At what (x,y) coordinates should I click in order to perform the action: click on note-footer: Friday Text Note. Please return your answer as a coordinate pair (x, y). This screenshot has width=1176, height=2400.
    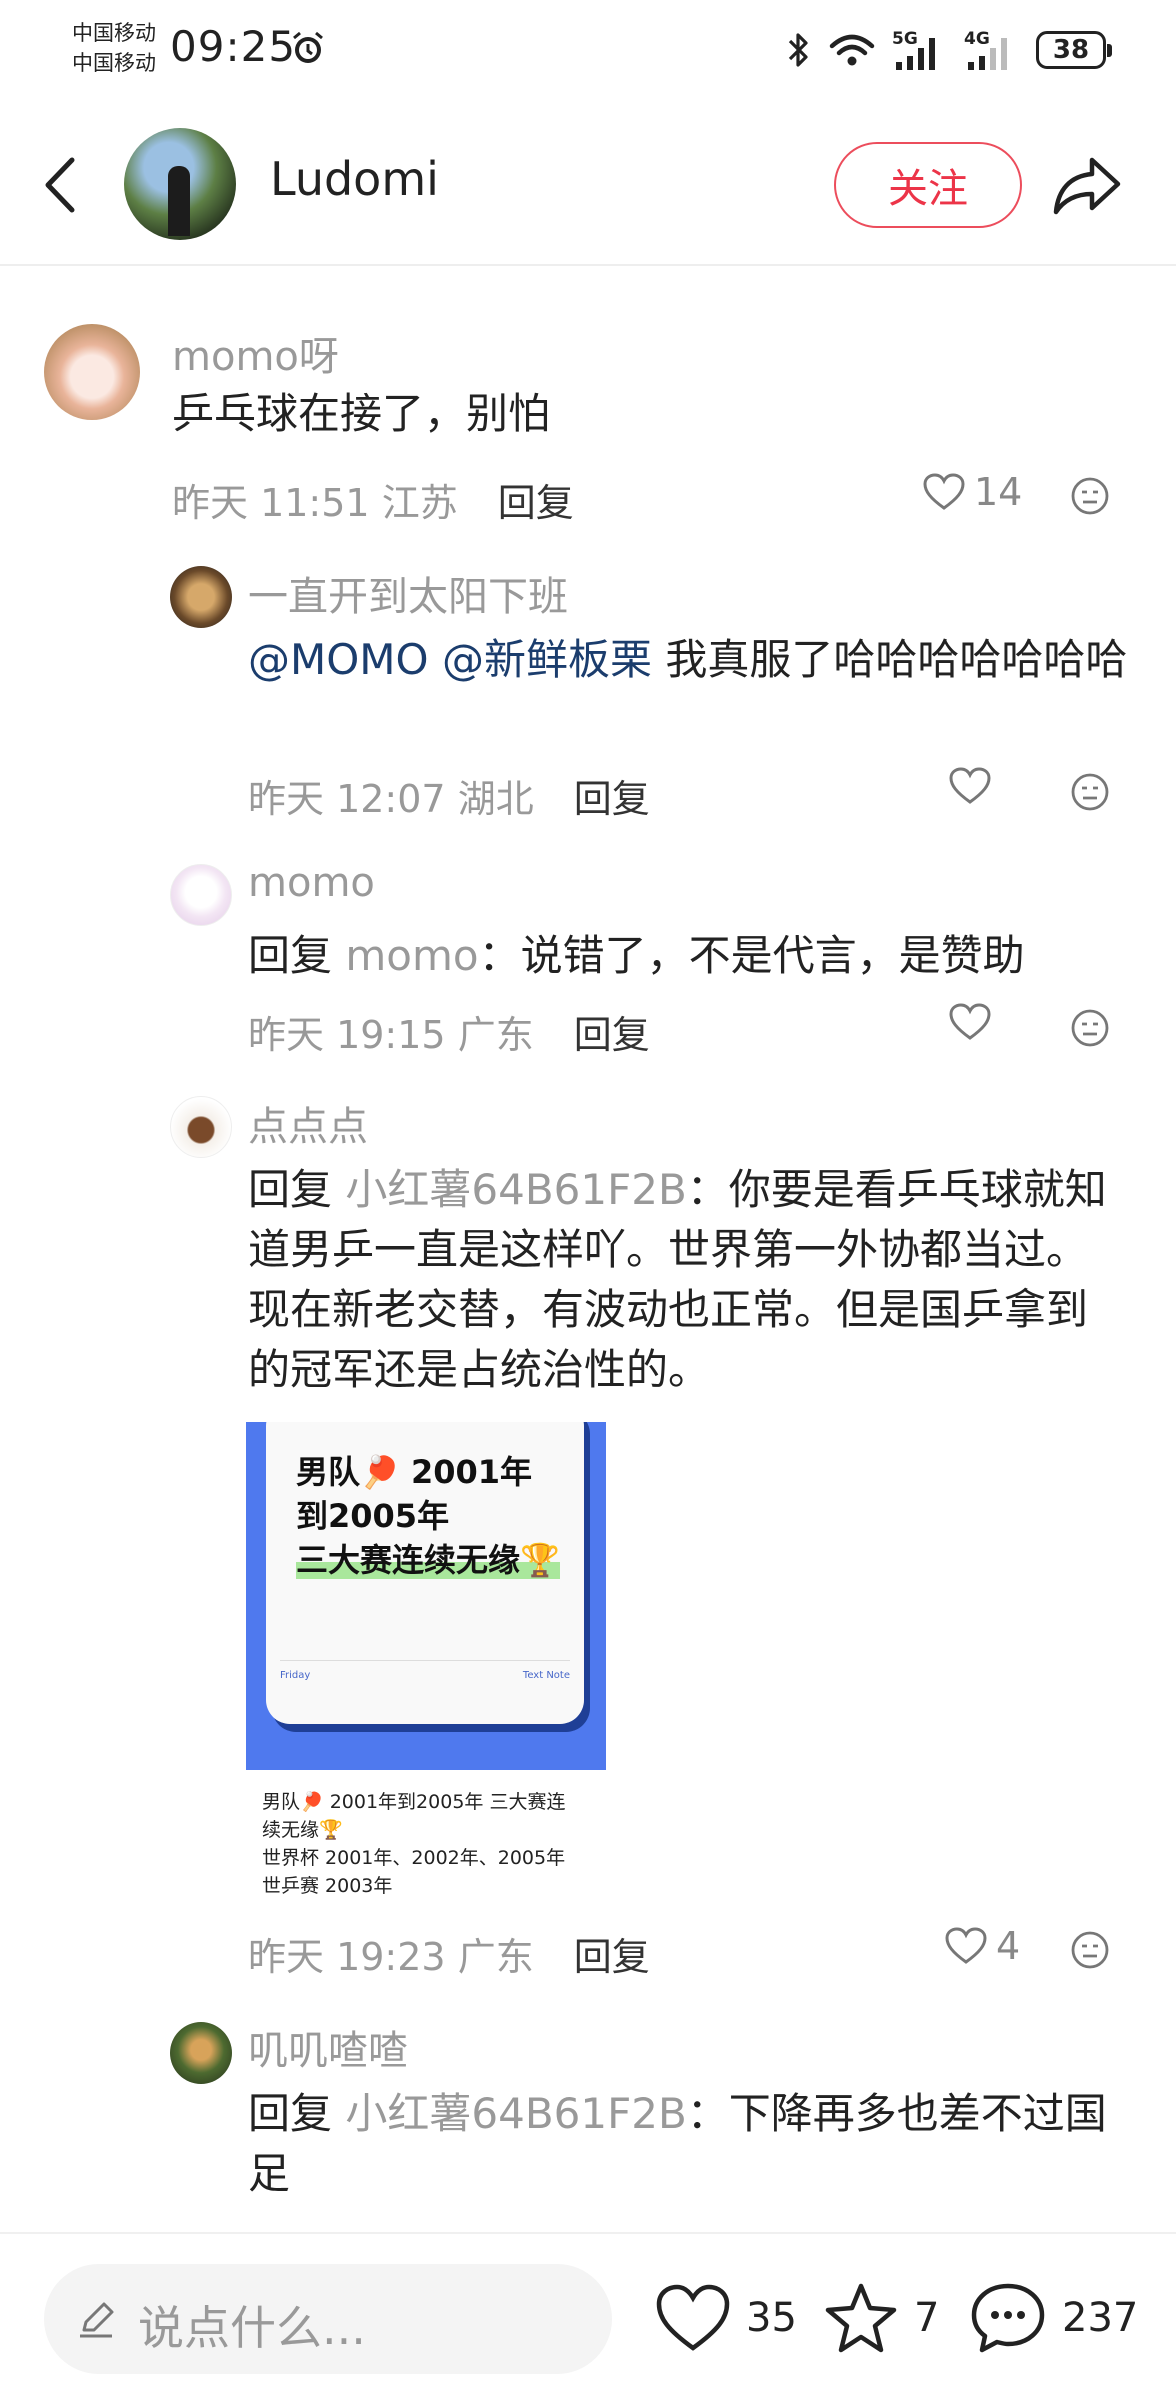
    Looking at the image, I should click on (425, 1675).